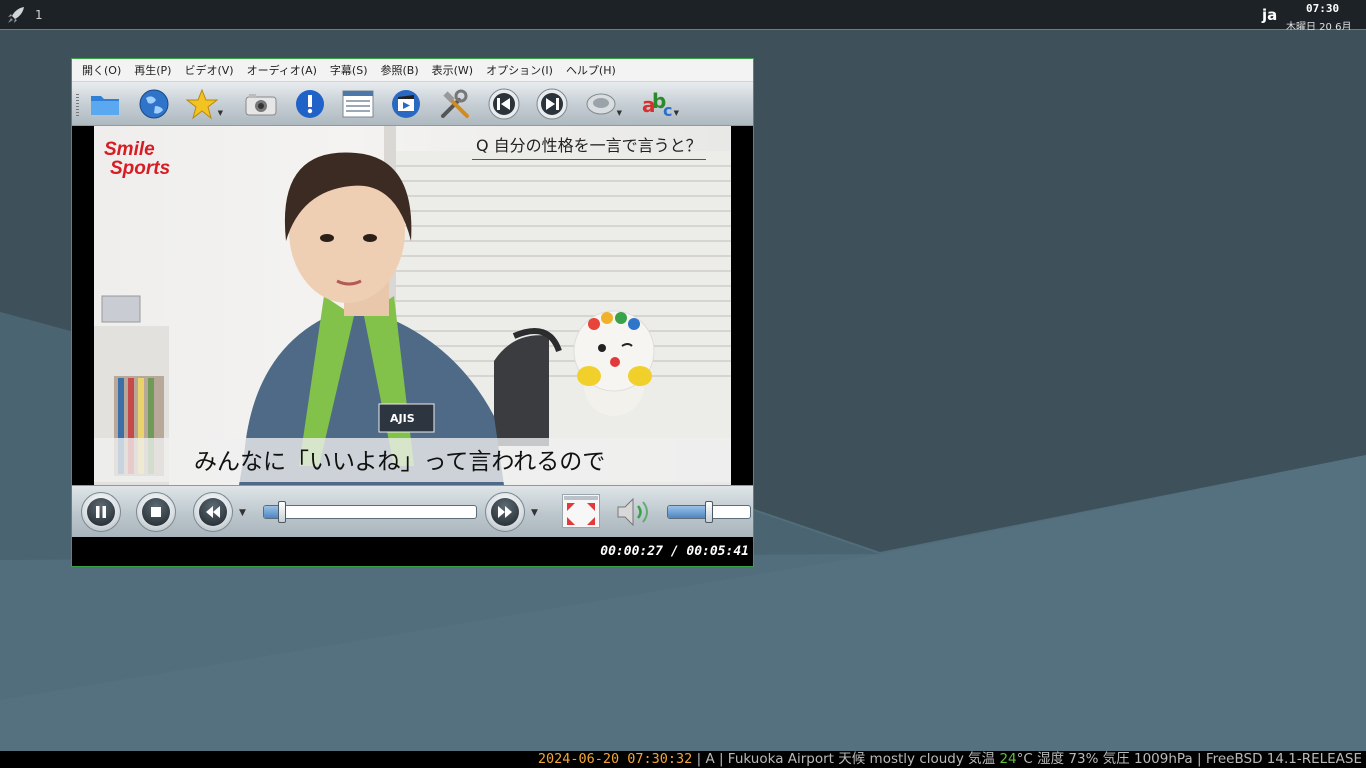 Image resolution: width=1366 pixels, height=768 pixels. I want to click on open-file-button, so click(105, 104).